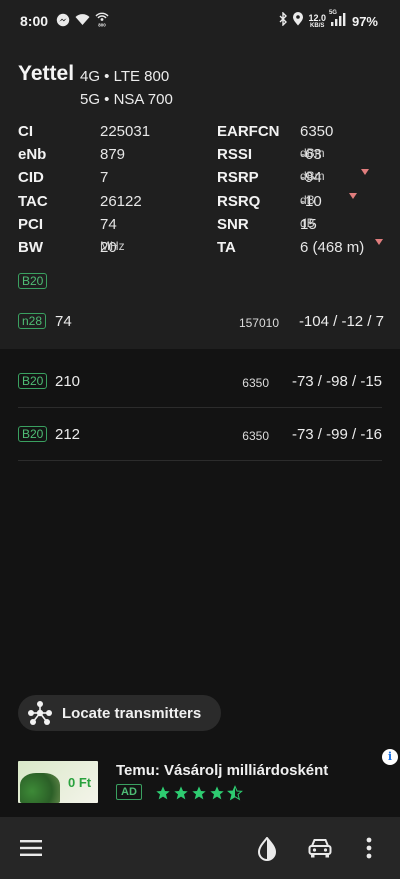 The image size is (400, 879). I want to click on cell-info-row: PCI 74 SNR 15 dB, so click(167, 224).